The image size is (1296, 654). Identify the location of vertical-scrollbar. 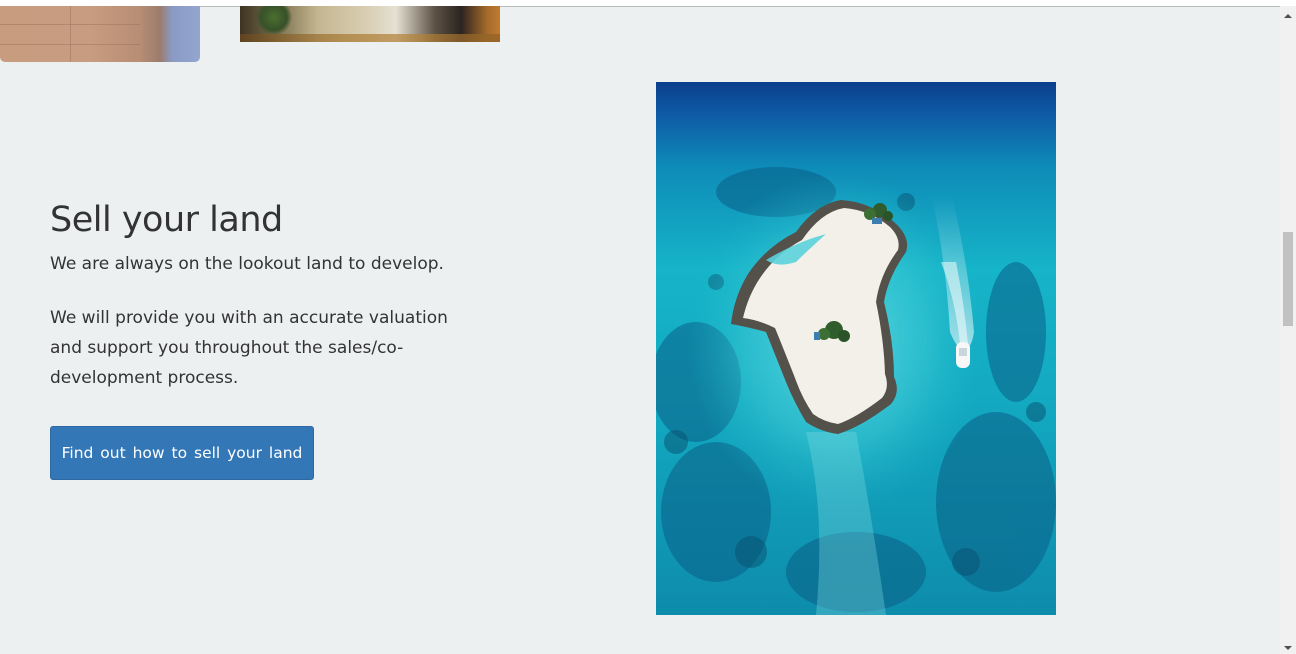
(1288, 330).